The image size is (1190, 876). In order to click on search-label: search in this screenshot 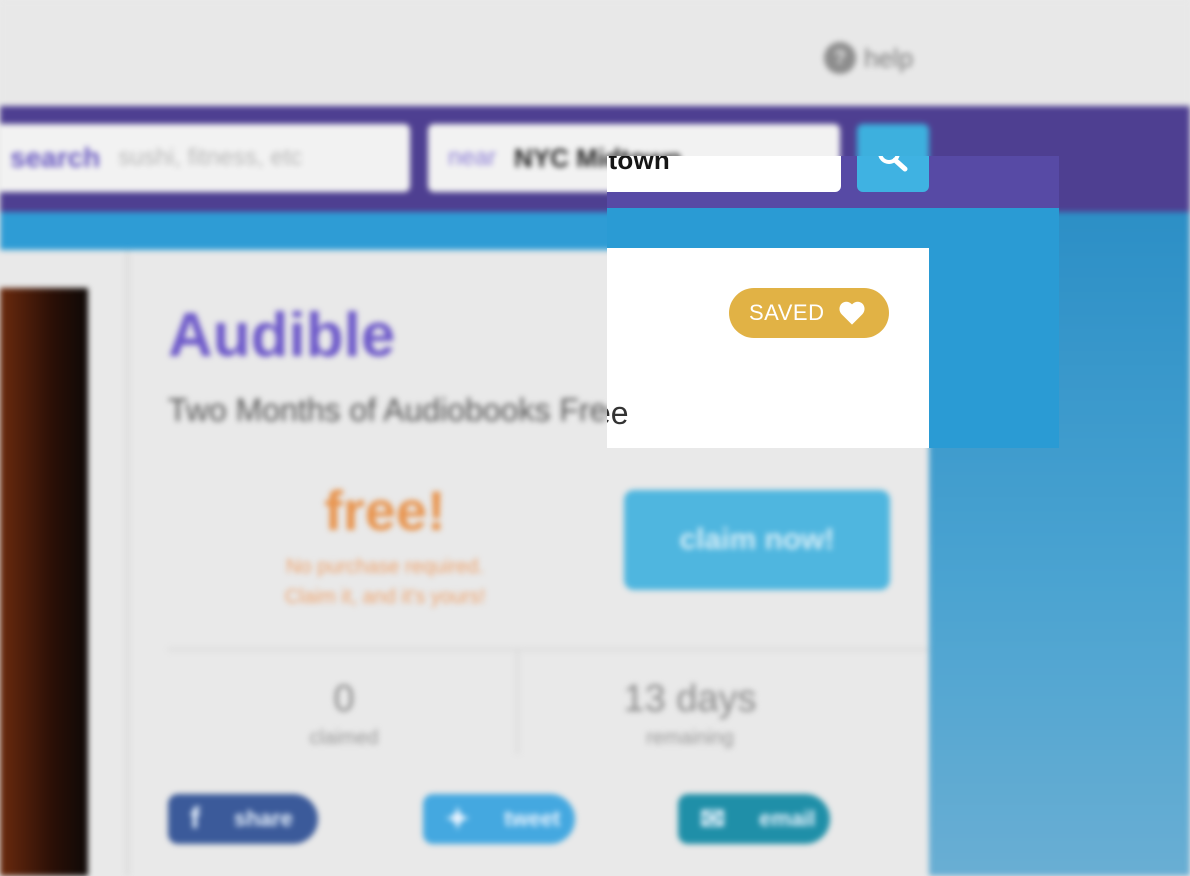, I will do `click(55, 157)`.